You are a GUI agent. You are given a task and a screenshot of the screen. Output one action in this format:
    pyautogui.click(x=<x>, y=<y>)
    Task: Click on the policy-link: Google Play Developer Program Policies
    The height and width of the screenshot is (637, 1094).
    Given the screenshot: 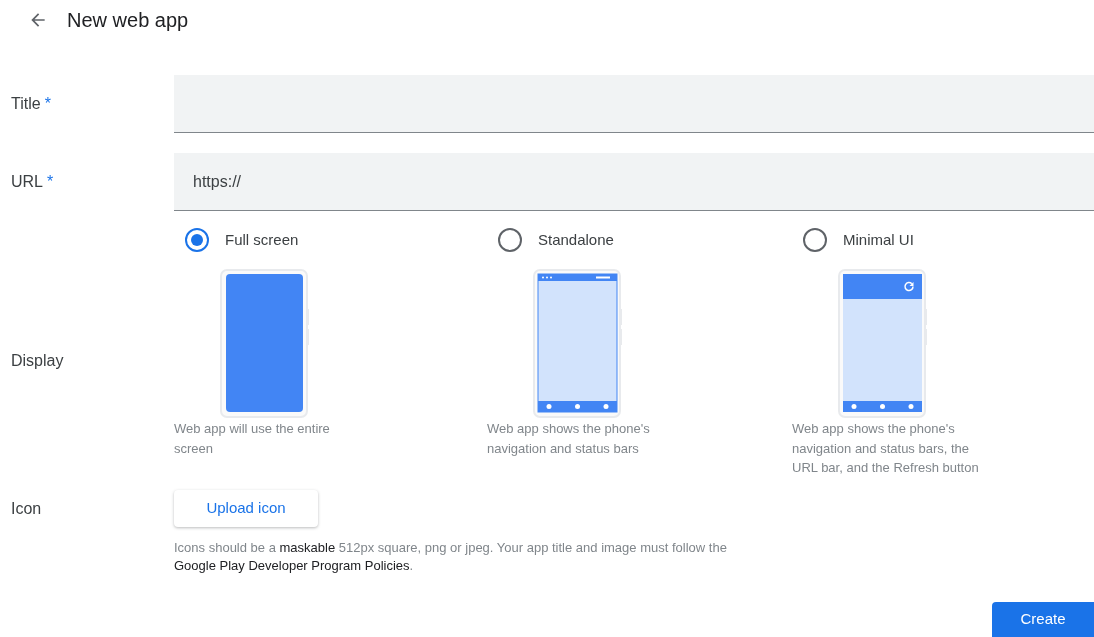 What is the action you would take?
    pyautogui.click(x=292, y=565)
    